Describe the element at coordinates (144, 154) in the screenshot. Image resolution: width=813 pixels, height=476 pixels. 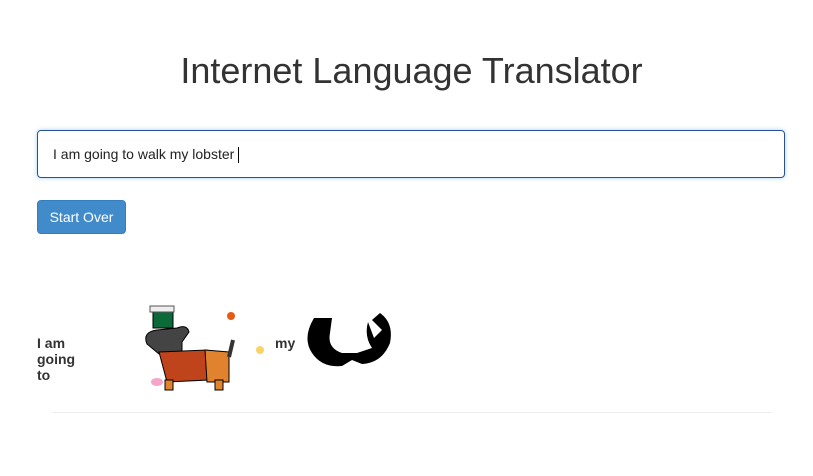
I see `input-value: I am going to walk my lobster` at that location.